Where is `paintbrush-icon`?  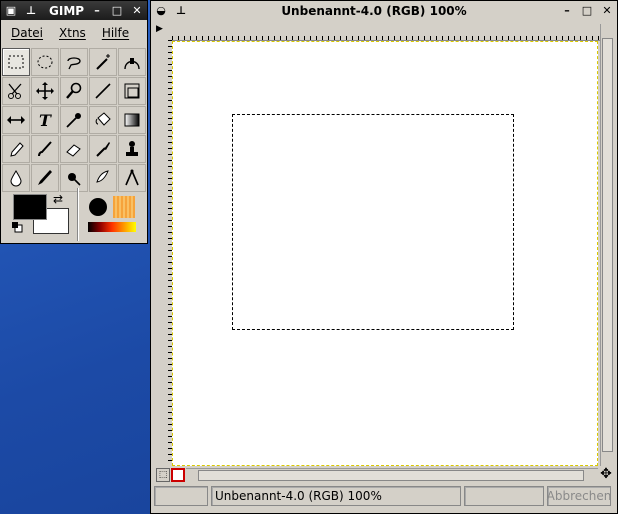 paintbrush-icon is located at coordinates (45, 149).